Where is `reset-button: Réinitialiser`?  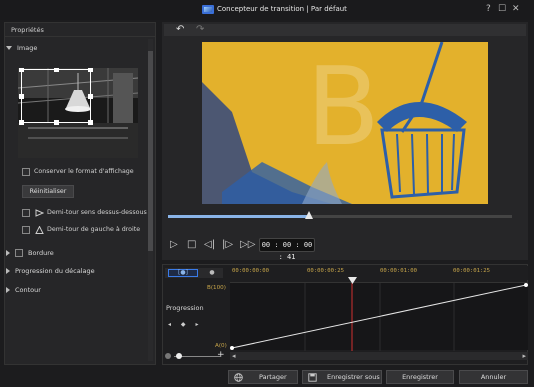
reset-button: Réinitialiser is located at coordinates (48, 191).